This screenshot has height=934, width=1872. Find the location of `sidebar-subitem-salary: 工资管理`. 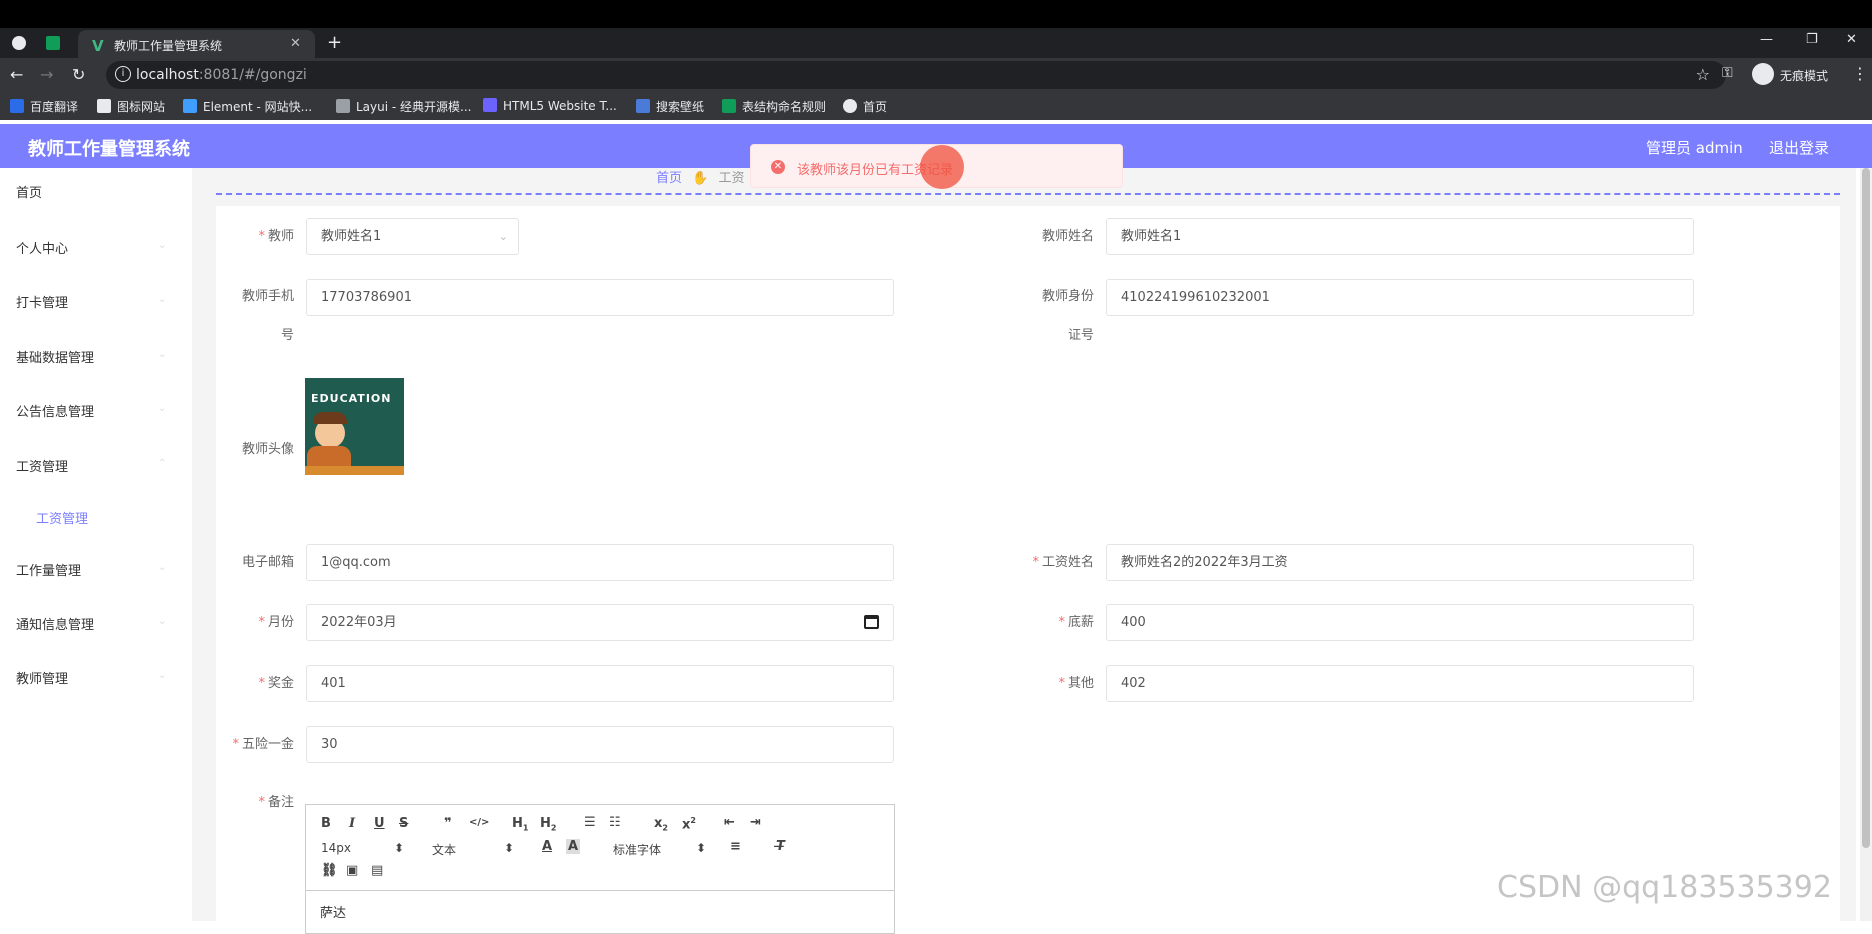

sidebar-subitem-salary: 工资管理 is located at coordinates (62, 517).